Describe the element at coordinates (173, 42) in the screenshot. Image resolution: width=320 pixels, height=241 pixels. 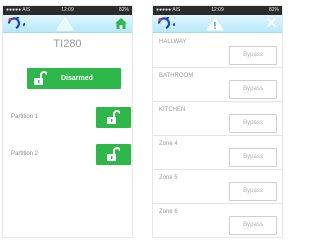
I see `zone-name: HALLWAY` at that location.